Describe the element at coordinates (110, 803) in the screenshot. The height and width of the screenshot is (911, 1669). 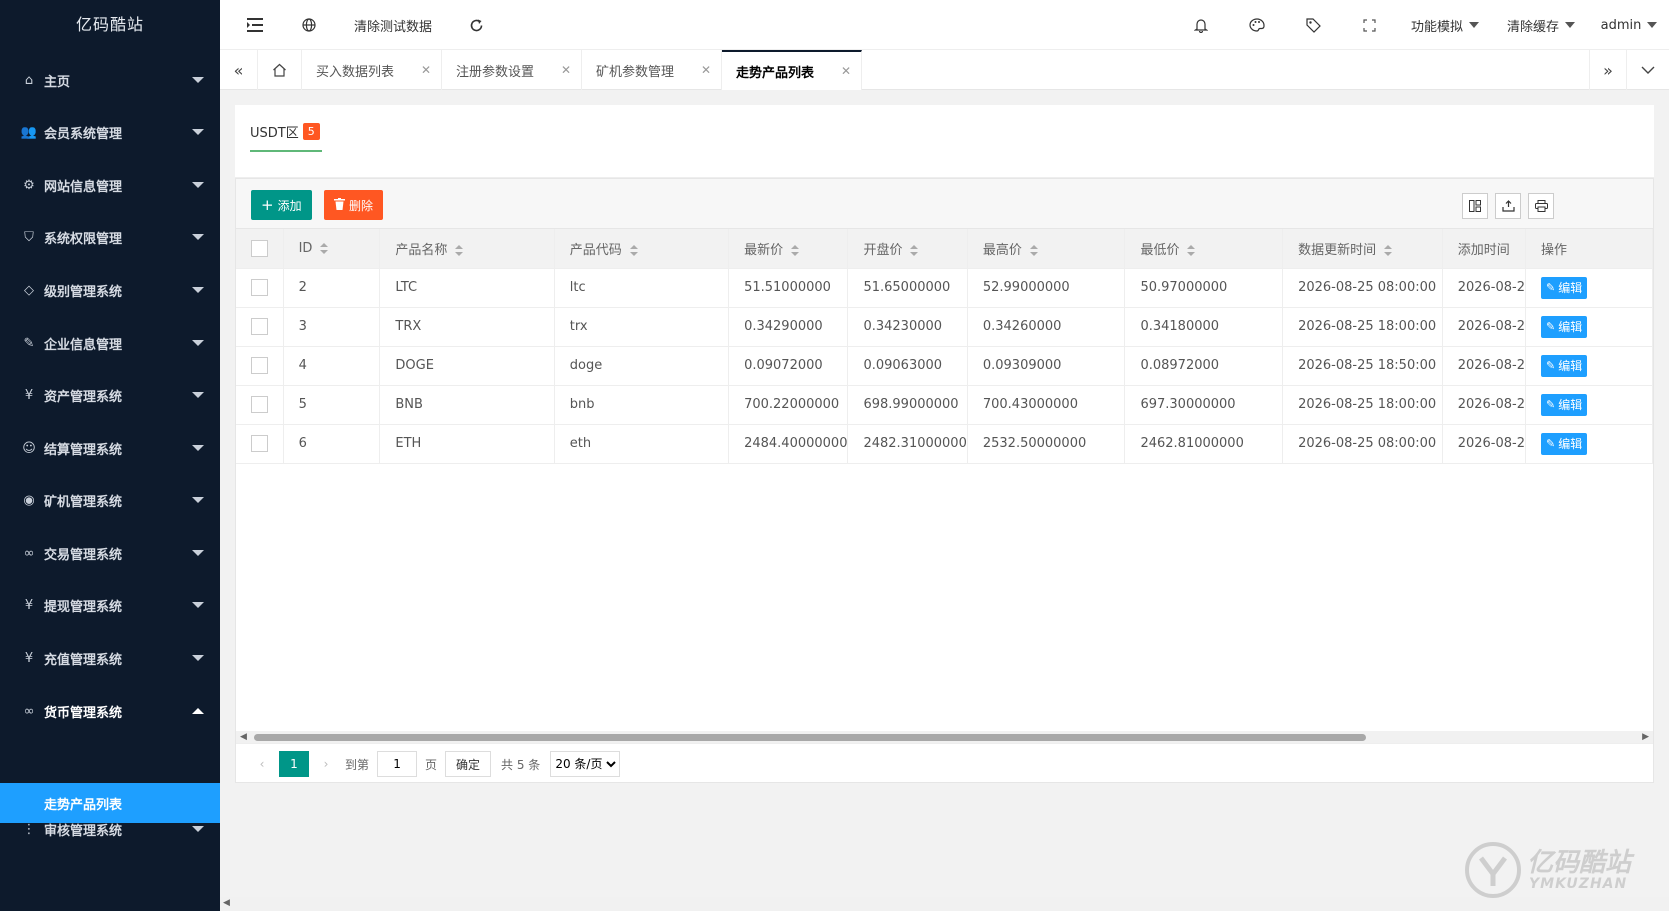
I see `sidebar-subitem-trend-product-list: 走势产品列表` at that location.